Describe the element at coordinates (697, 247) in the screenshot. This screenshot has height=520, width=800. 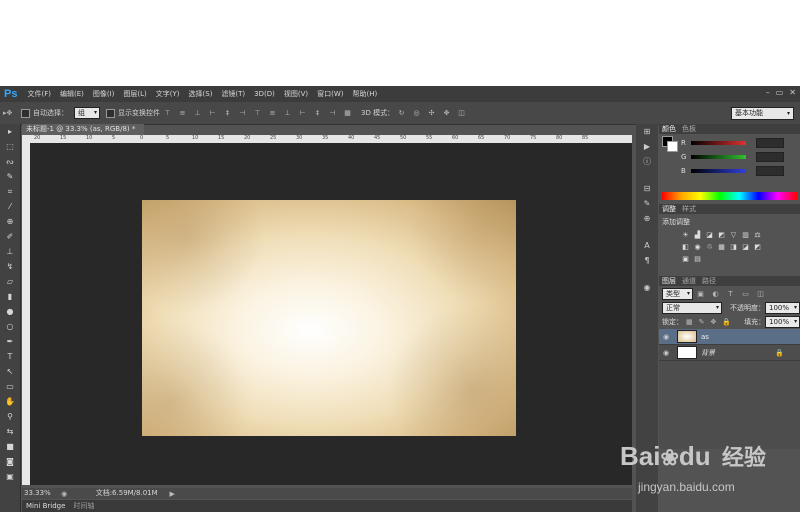
I see `photo-filter-icon: ◉` at that location.